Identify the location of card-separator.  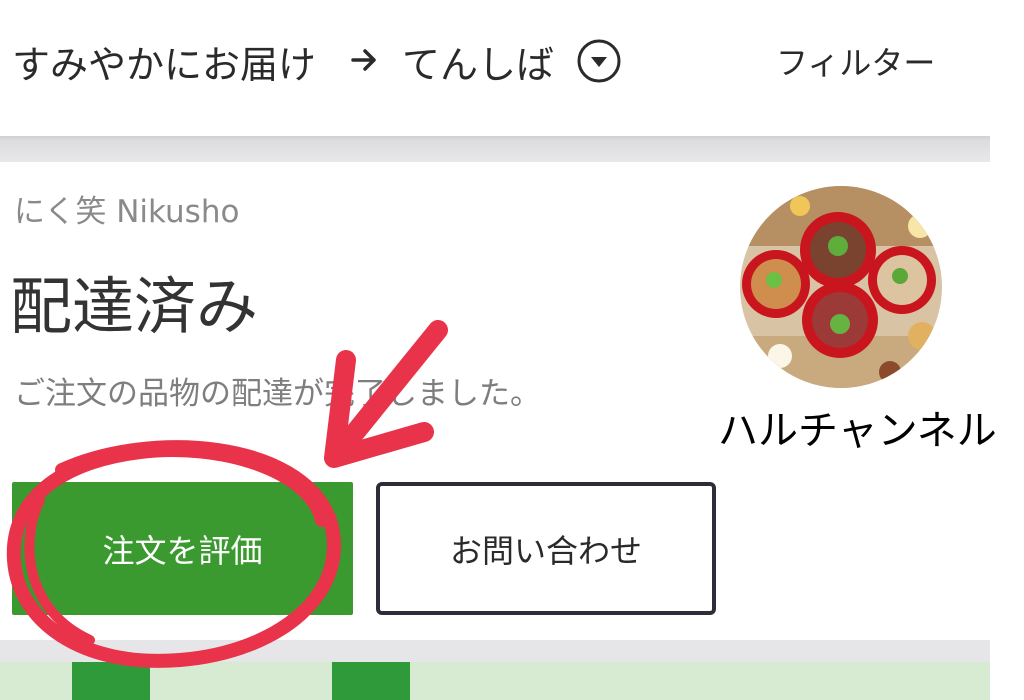
(495, 651).